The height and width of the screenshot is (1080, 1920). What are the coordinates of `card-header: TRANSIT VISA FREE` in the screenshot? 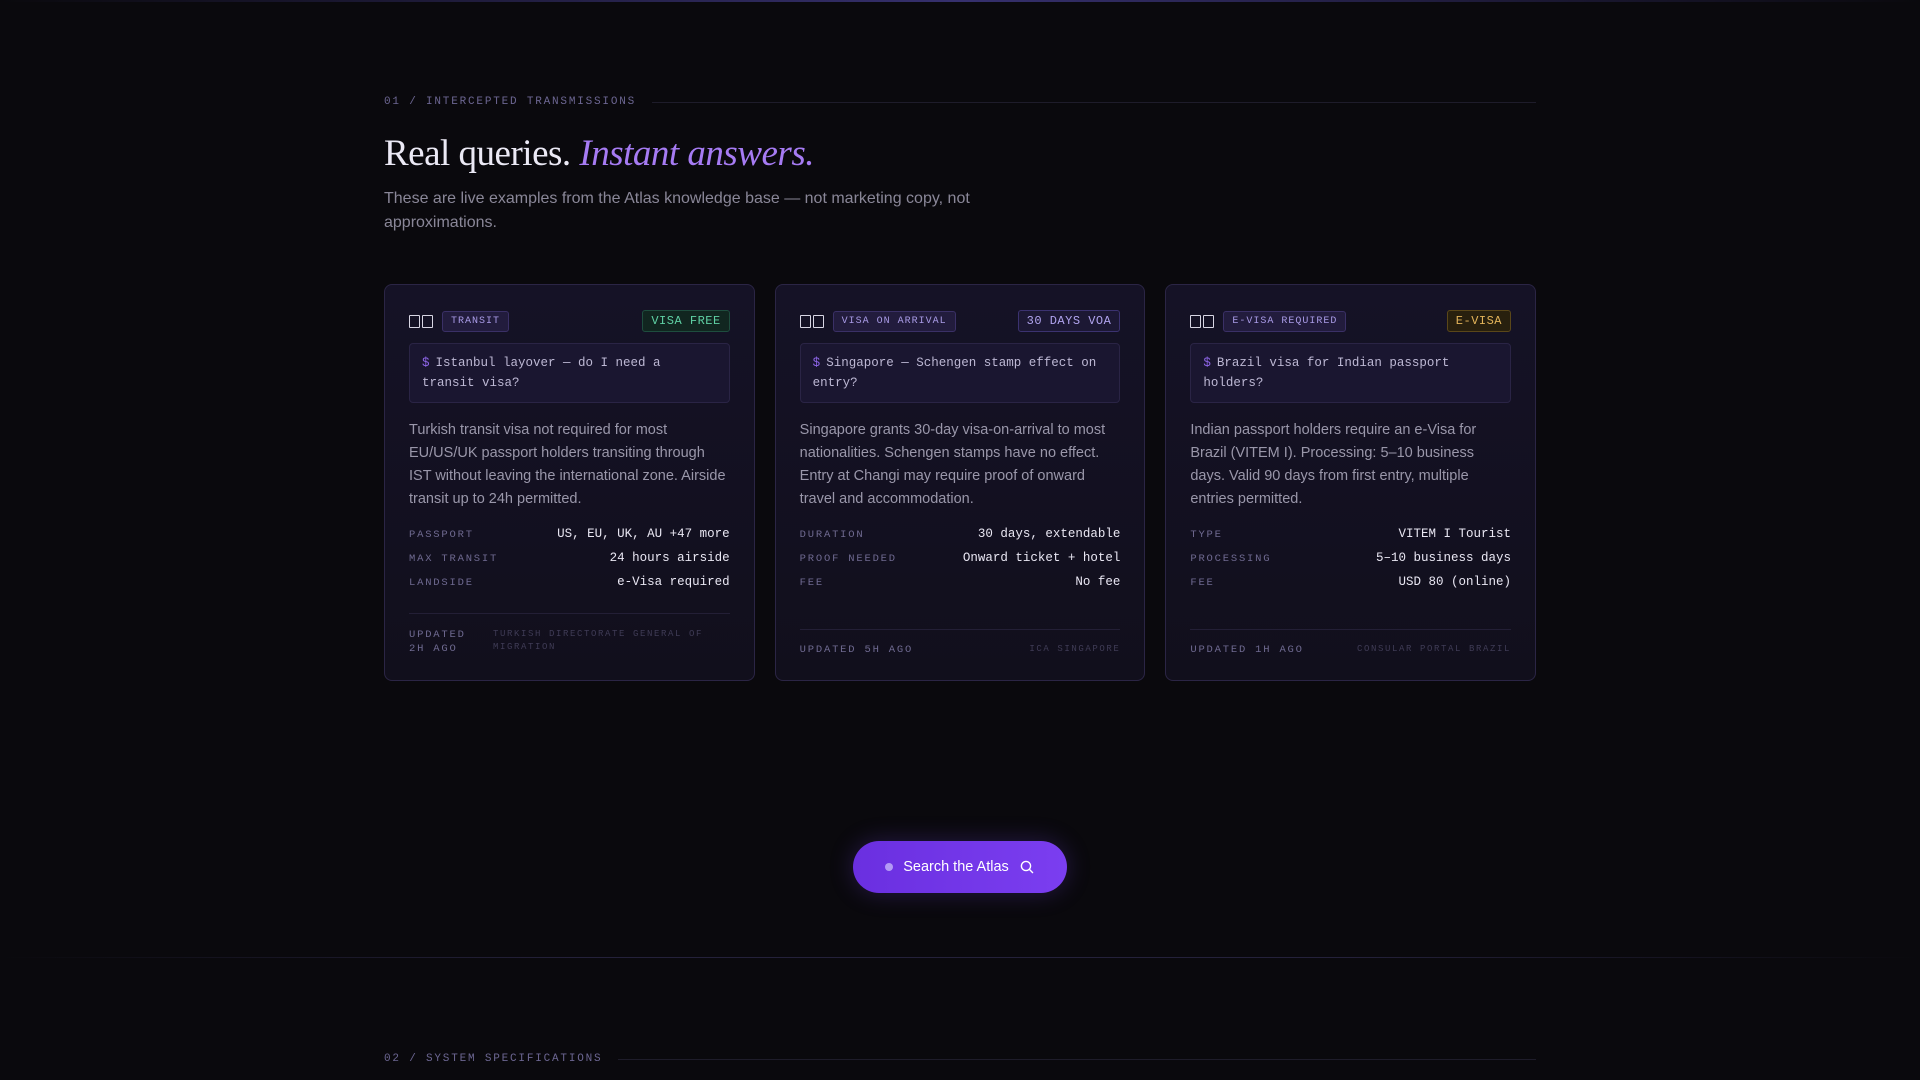 It's located at (569, 321).